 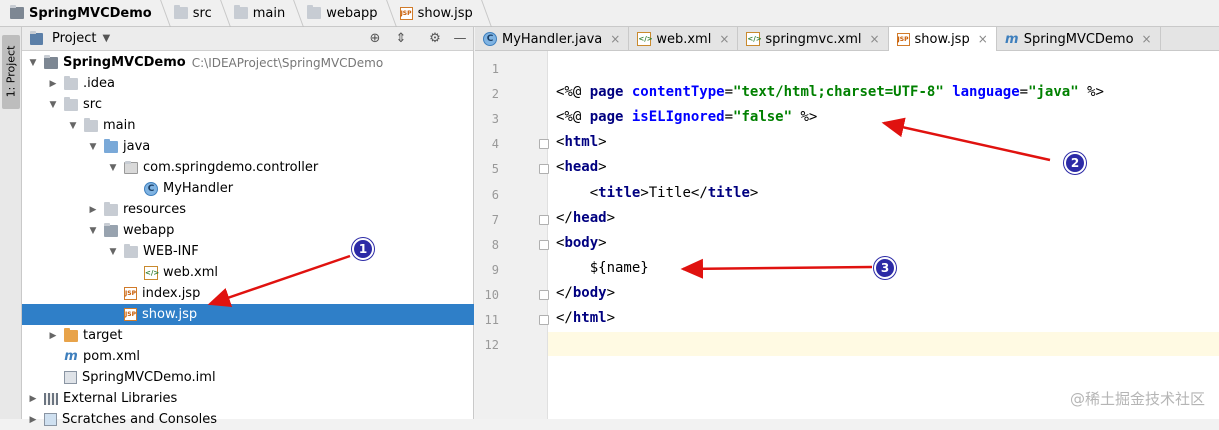 What do you see at coordinates (248, 104) in the screenshot?
I see `tree-item: ▼ src` at bounding box center [248, 104].